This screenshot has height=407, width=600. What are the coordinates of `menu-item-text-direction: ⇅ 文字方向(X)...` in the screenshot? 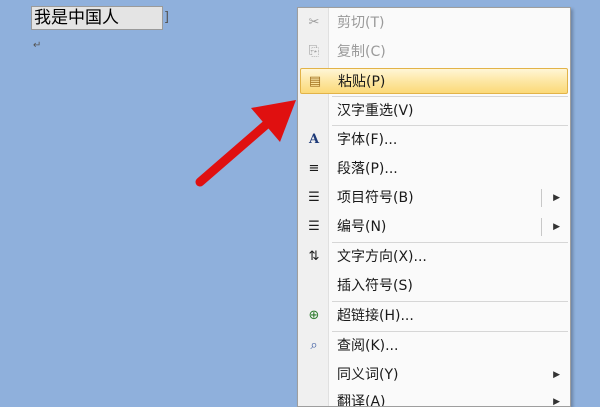 It's located at (434, 257).